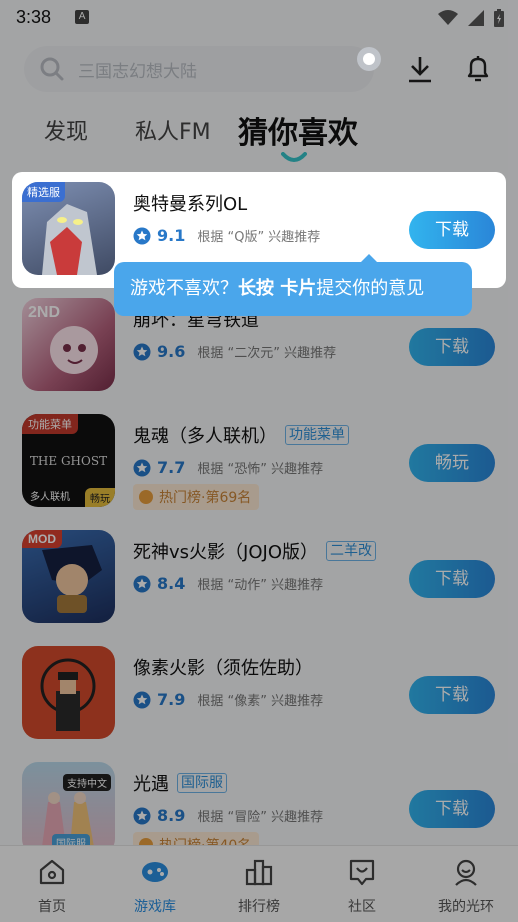 This screenshot has width=518, height=922. Describe the element at coordinates (369, 59) in the screenshot. I see `touch-hint-dot` at that location.